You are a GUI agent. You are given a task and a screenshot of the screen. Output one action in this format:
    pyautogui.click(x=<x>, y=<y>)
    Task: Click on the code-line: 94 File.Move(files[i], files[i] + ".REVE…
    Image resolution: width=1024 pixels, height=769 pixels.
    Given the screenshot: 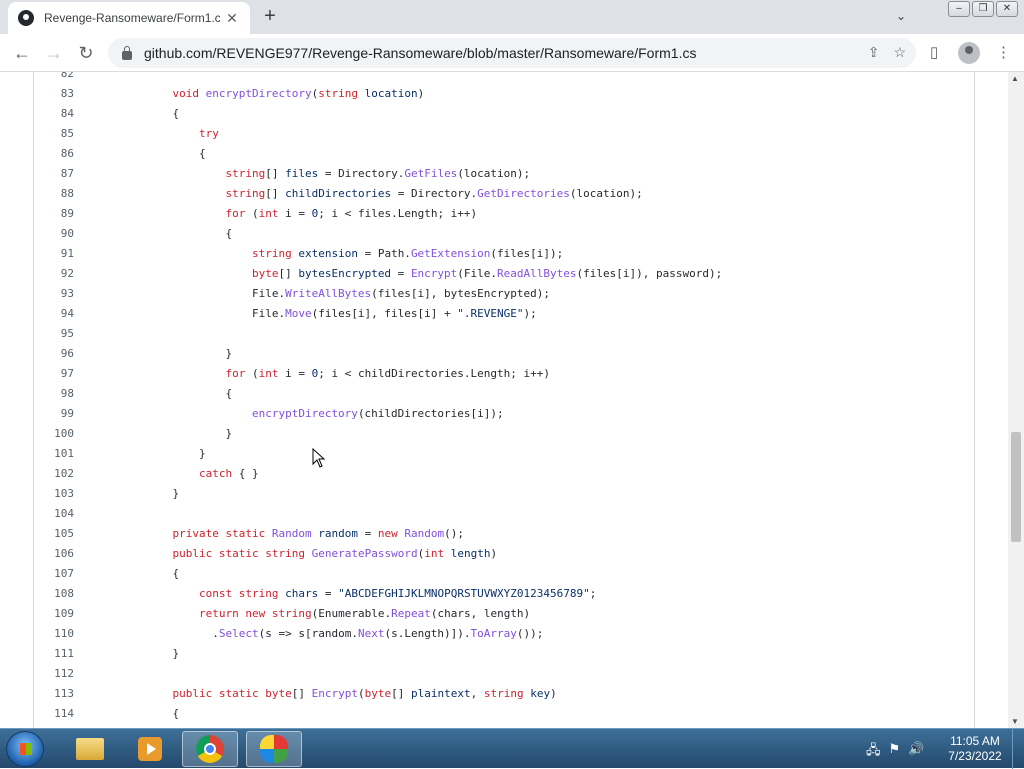 What is the action you would take?
    pyautogui.click(x=484, y=314)
    